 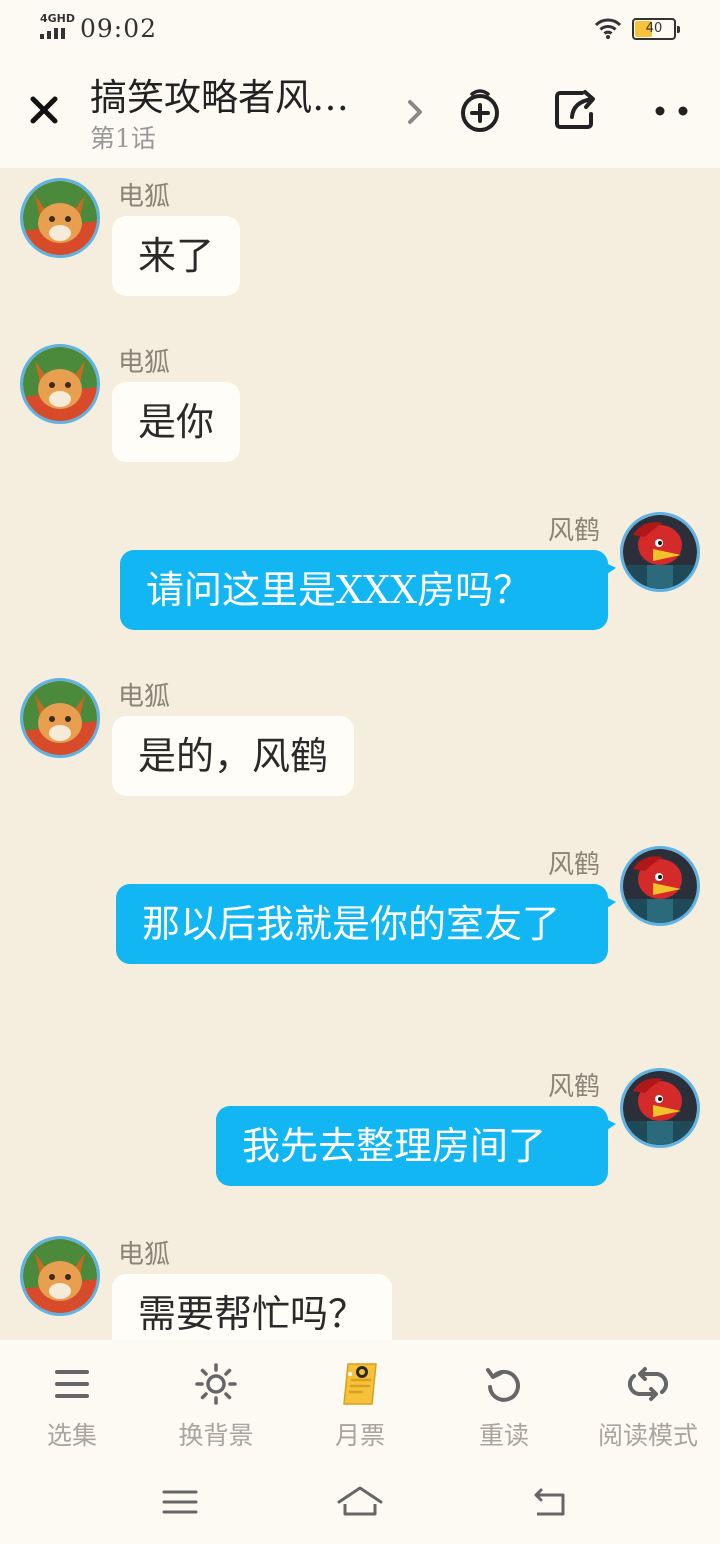 What do you see at coordinates (180, 1502) in the screenshot?
I see `menu-icon` at bounding box center [180, 1502].